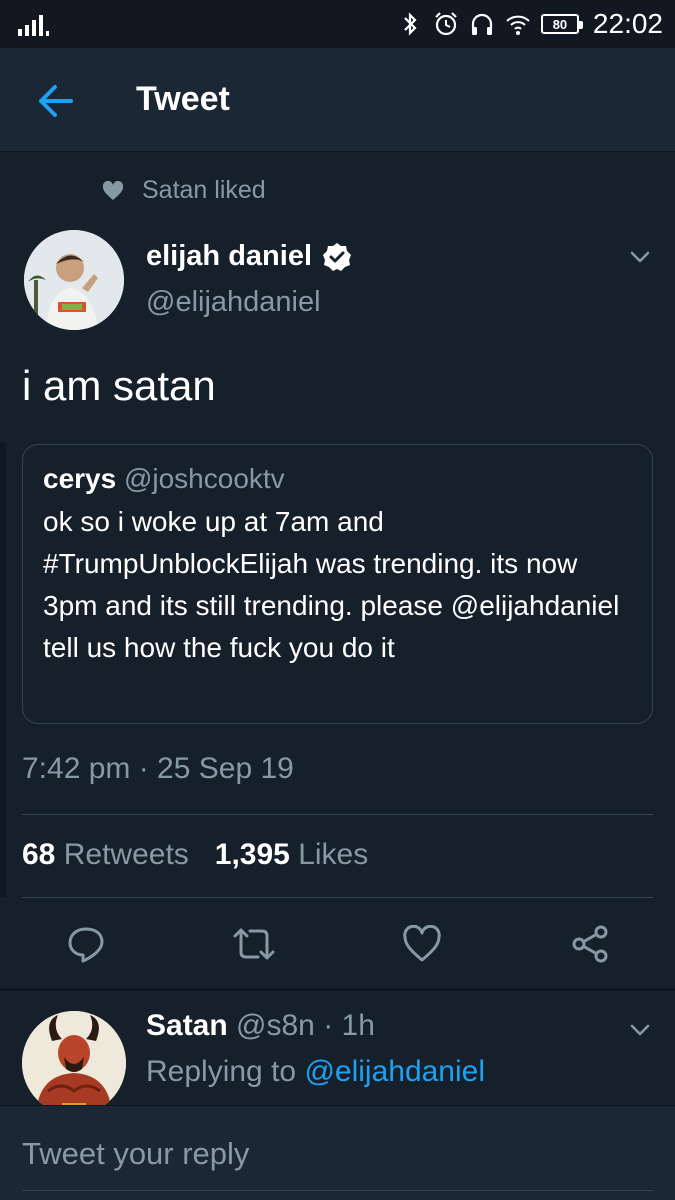 The image size is (675, 1200). I want to click on signal-icon, so click(33, 25).